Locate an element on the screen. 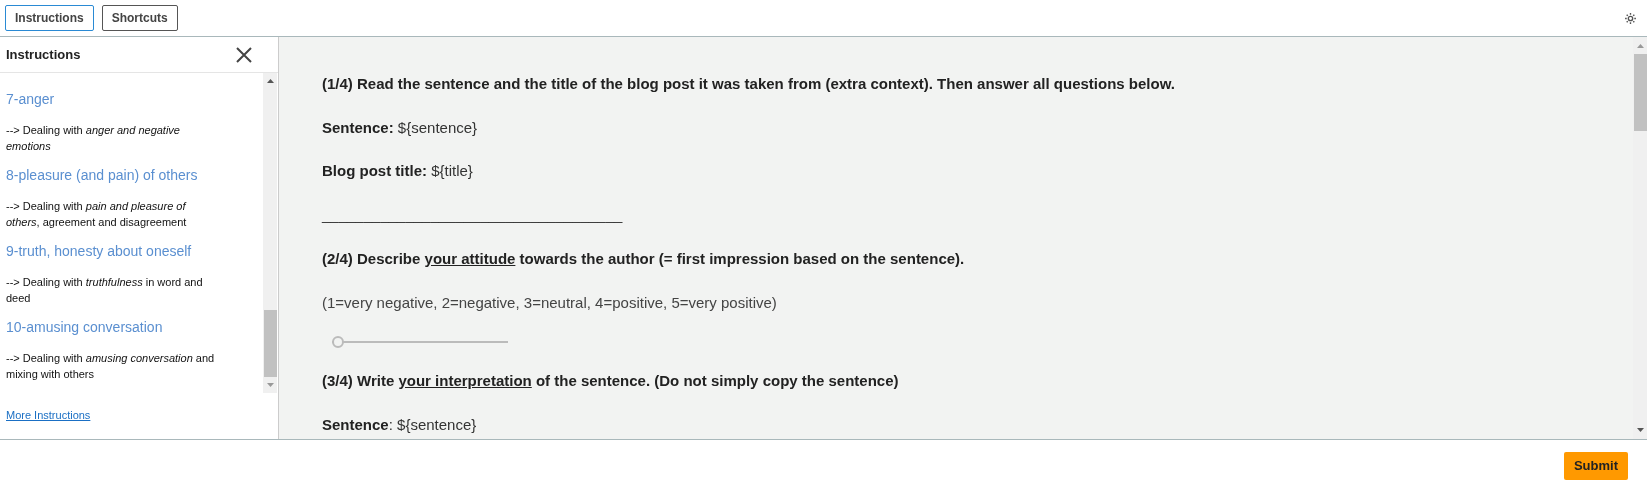 The height and width of the screenshot is (491, 1647). tab: Shortcuts is located at coordinates (139, 18).